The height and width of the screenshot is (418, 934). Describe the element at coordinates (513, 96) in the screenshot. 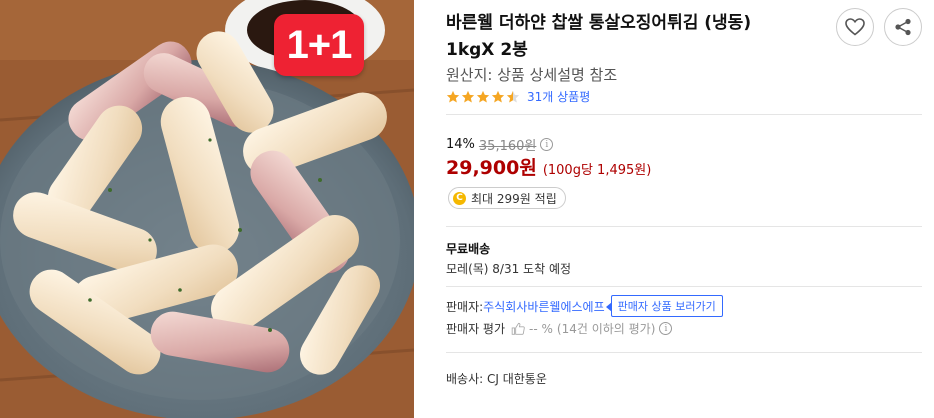

I see `half-star-icon` at that location.